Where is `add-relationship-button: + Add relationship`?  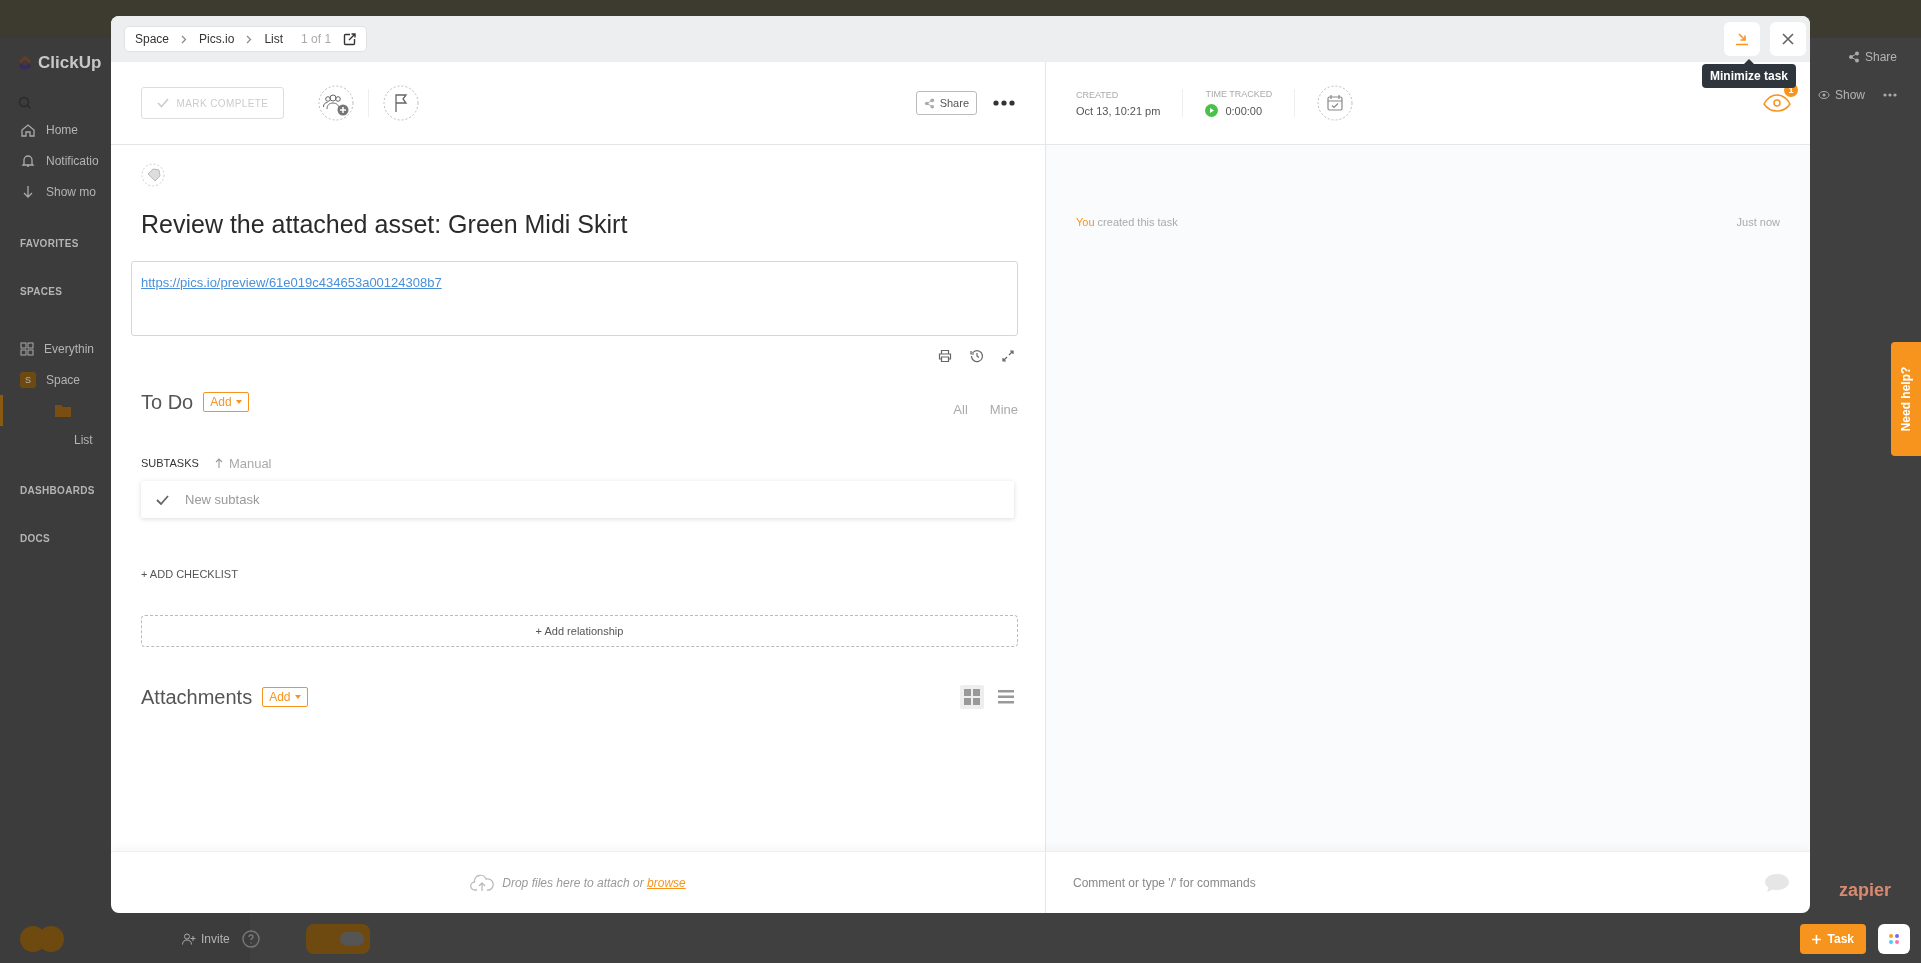
add-relationship-button: + Add relationship is located at coordinates (579, 631).